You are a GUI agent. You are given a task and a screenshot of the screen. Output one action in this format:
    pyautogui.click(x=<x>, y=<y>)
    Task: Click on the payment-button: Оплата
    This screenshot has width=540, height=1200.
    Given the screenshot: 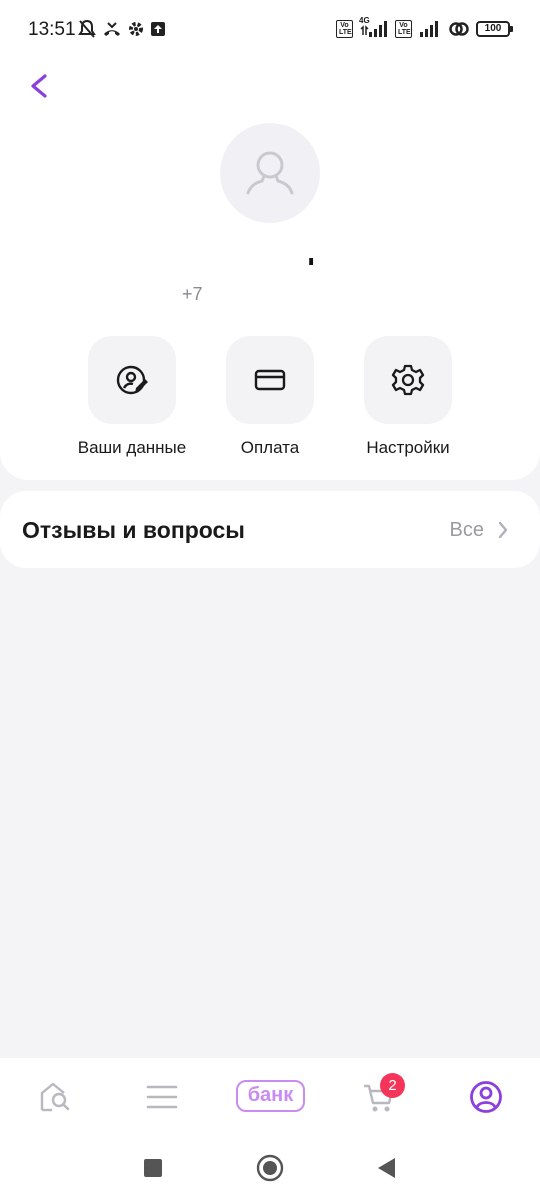 What is the action you would take?
    pyautogui.click(x=270, y=397)
    